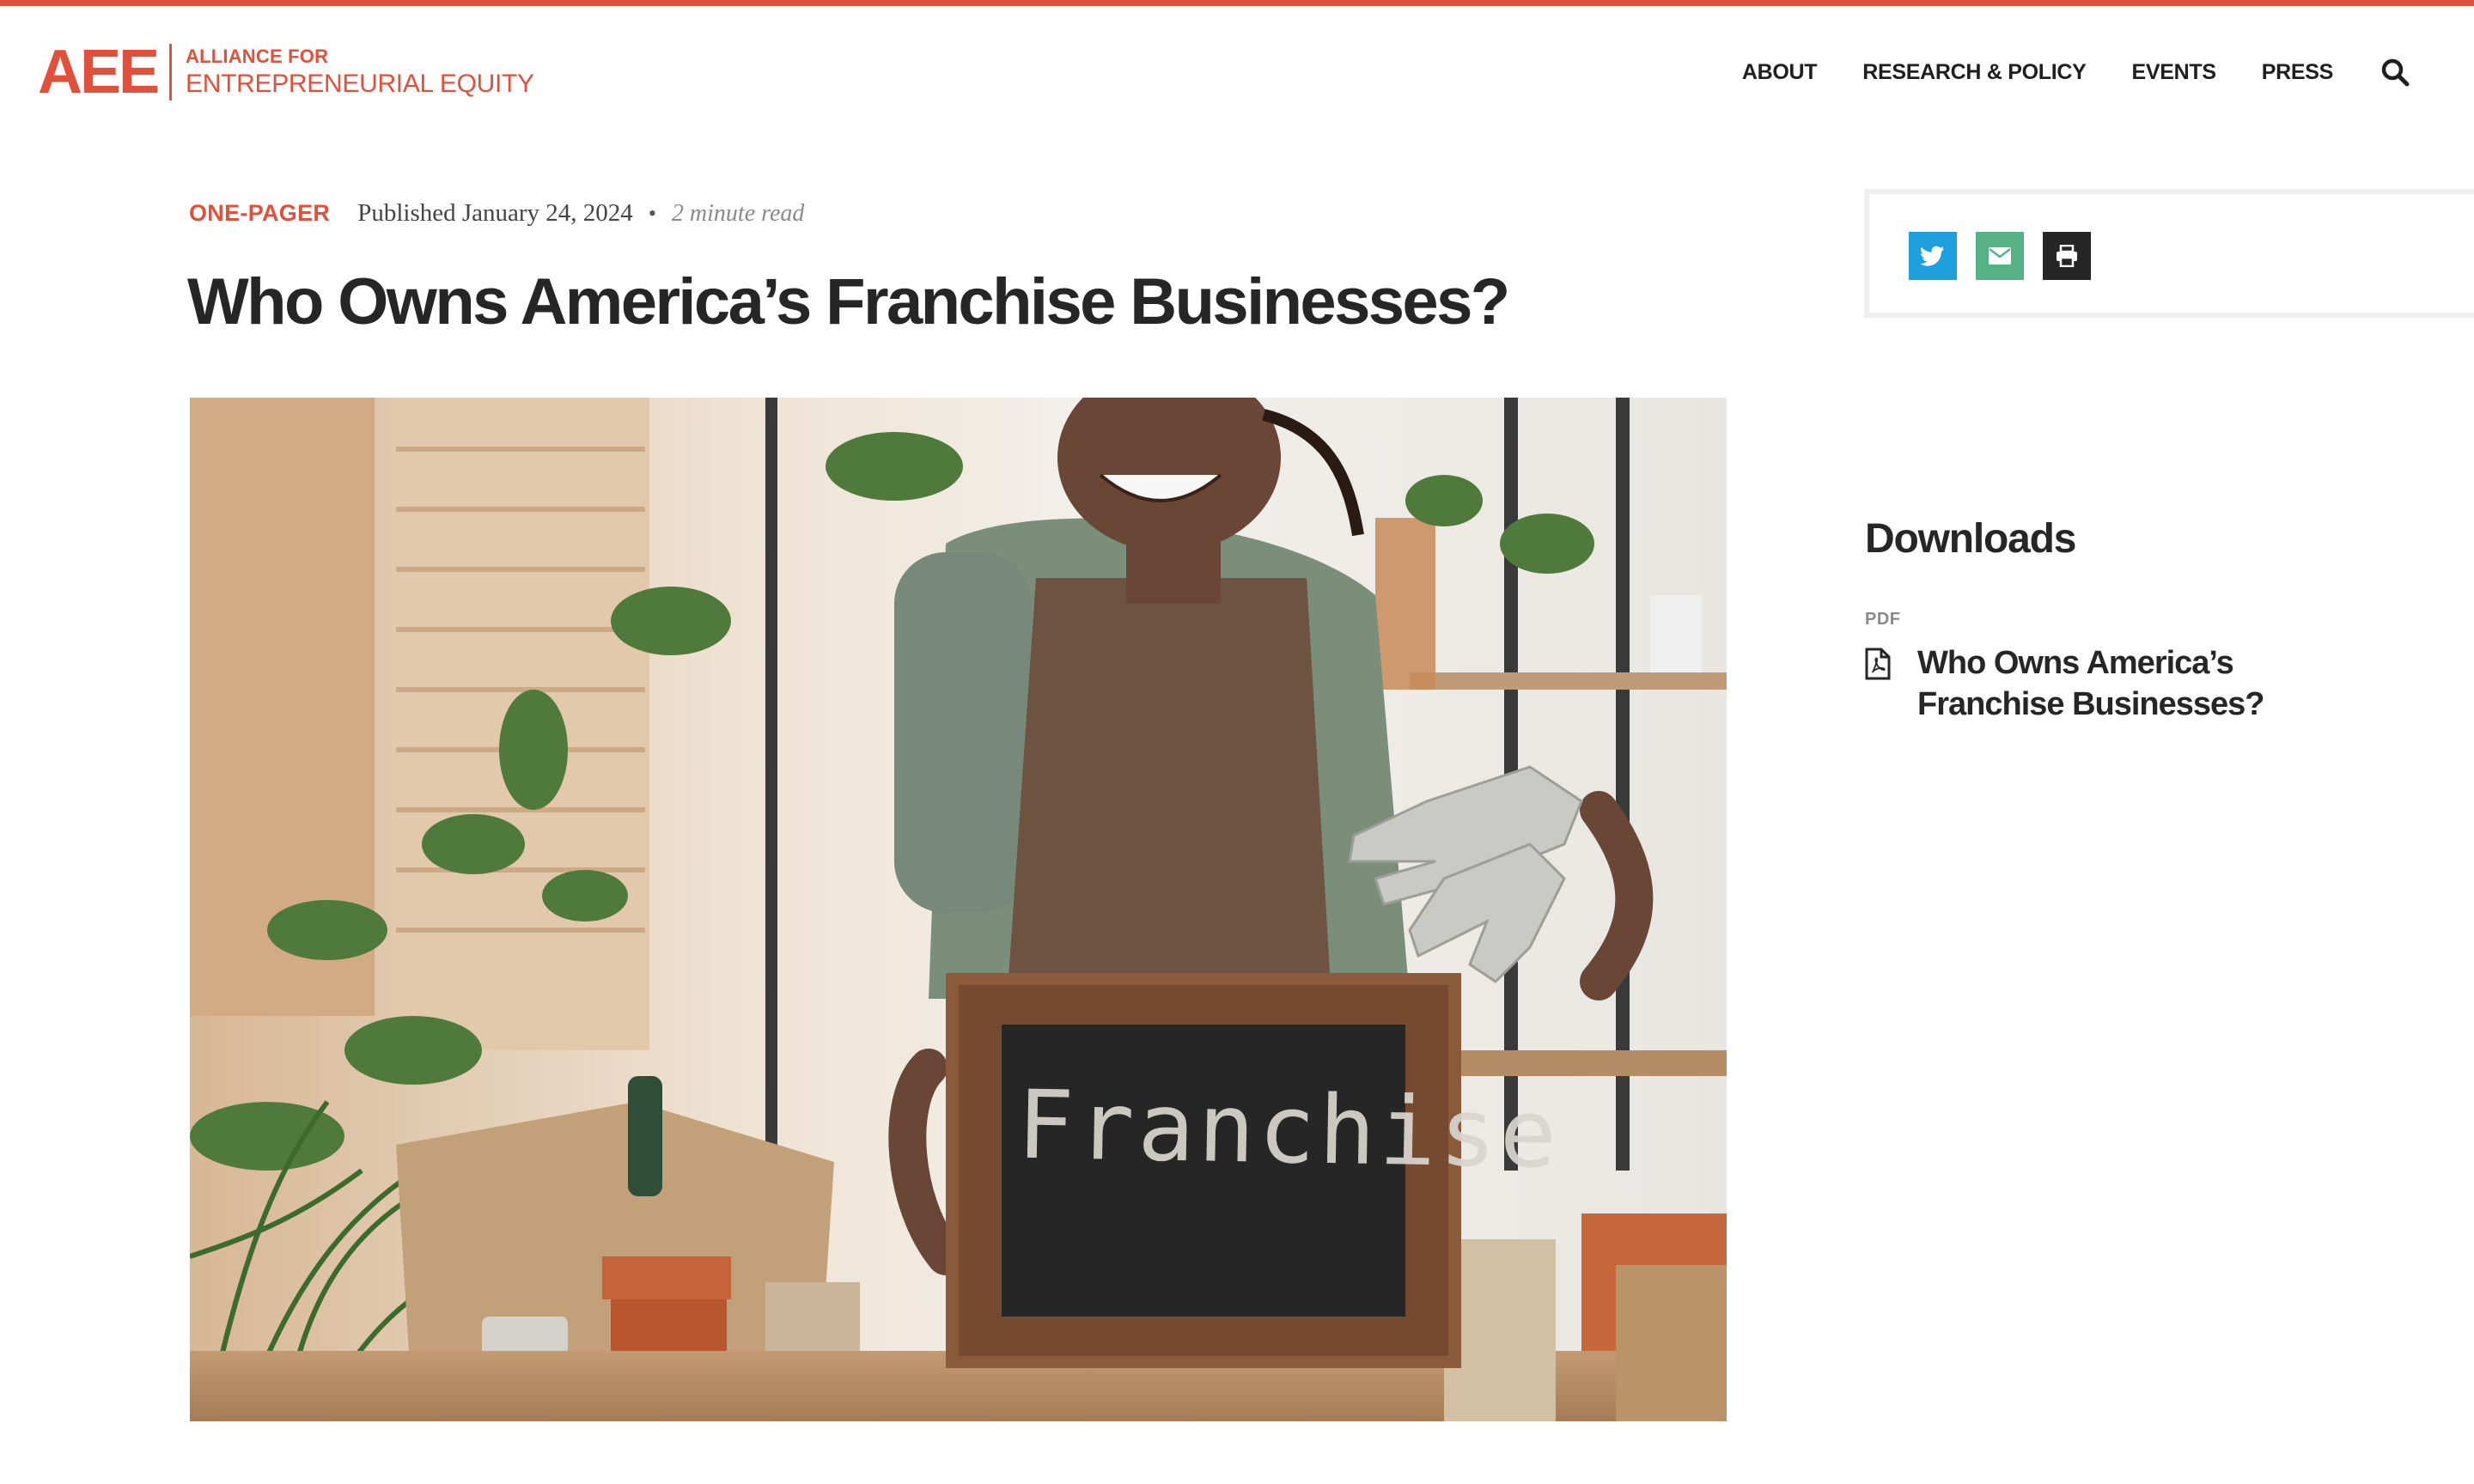  I want to click on download-item: Who Owns America’s Franchise Businesses?, so click(2114, 683).